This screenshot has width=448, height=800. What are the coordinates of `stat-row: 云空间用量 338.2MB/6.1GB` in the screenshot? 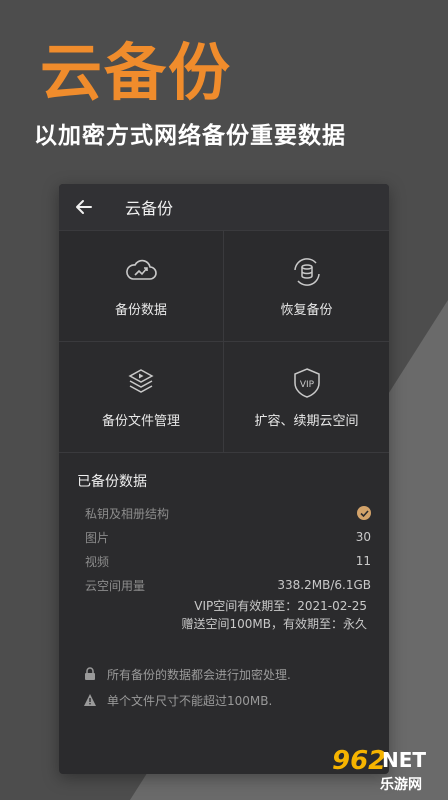 It's located at (224, 585).